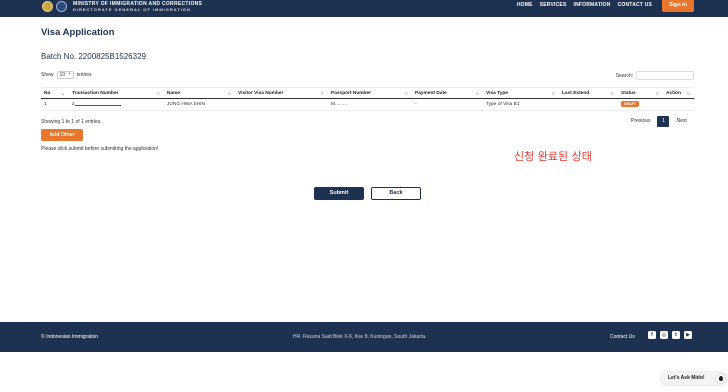 This screenshot has width=728, height=392. I want to click on entries-info: Showing 1 to 1 of 1 entries, so click(71, 122).